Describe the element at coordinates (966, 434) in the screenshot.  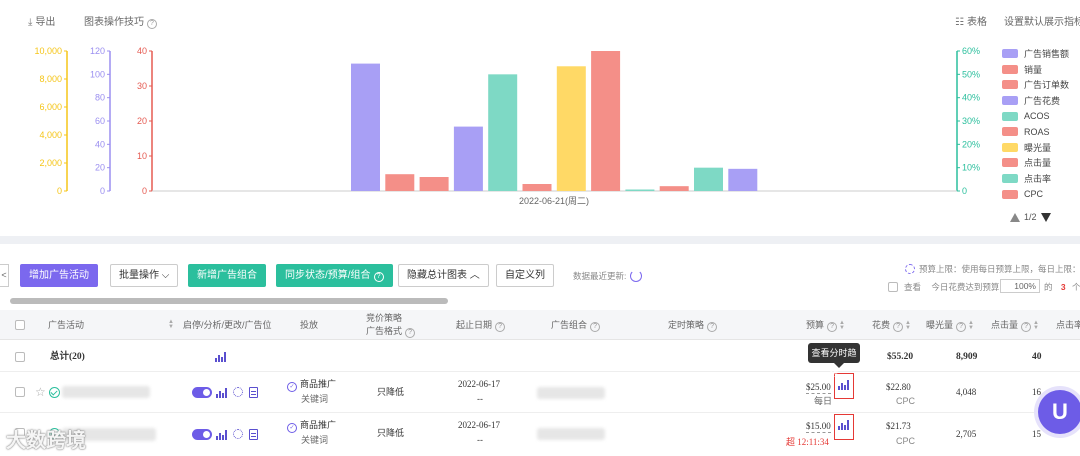
I see `impressions-value: 2,705` at that location.